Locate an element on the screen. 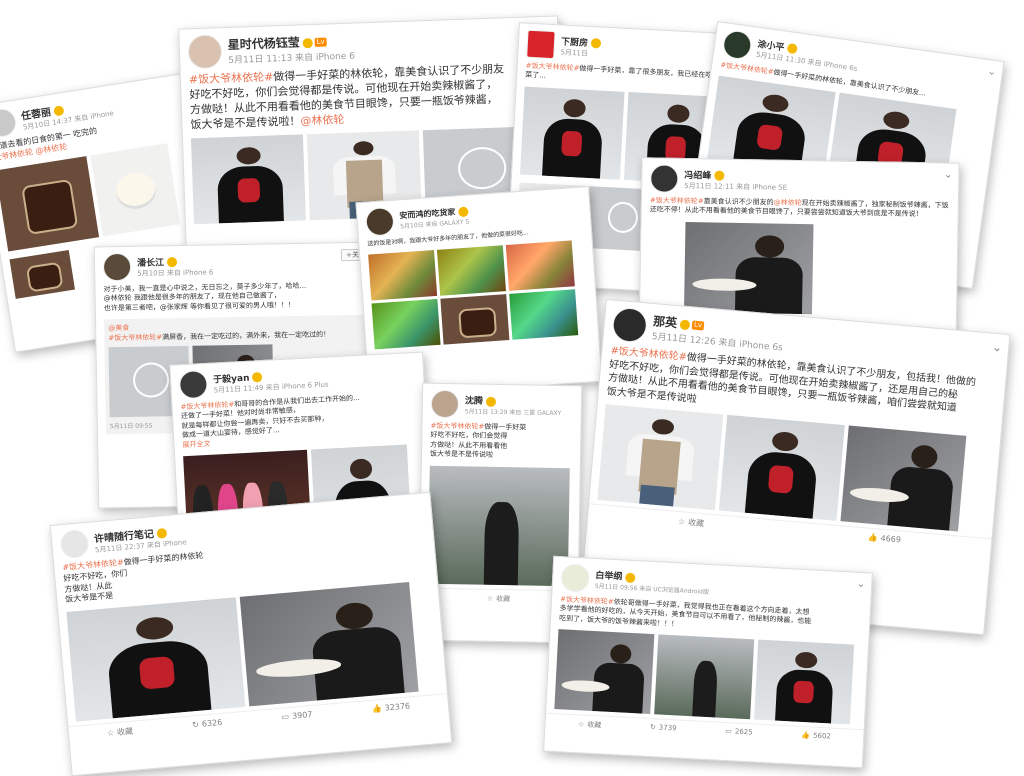 The width and height of the screenshot is (1024, 776). like-button: 👍 32376 is located at coordinates (390, 709).